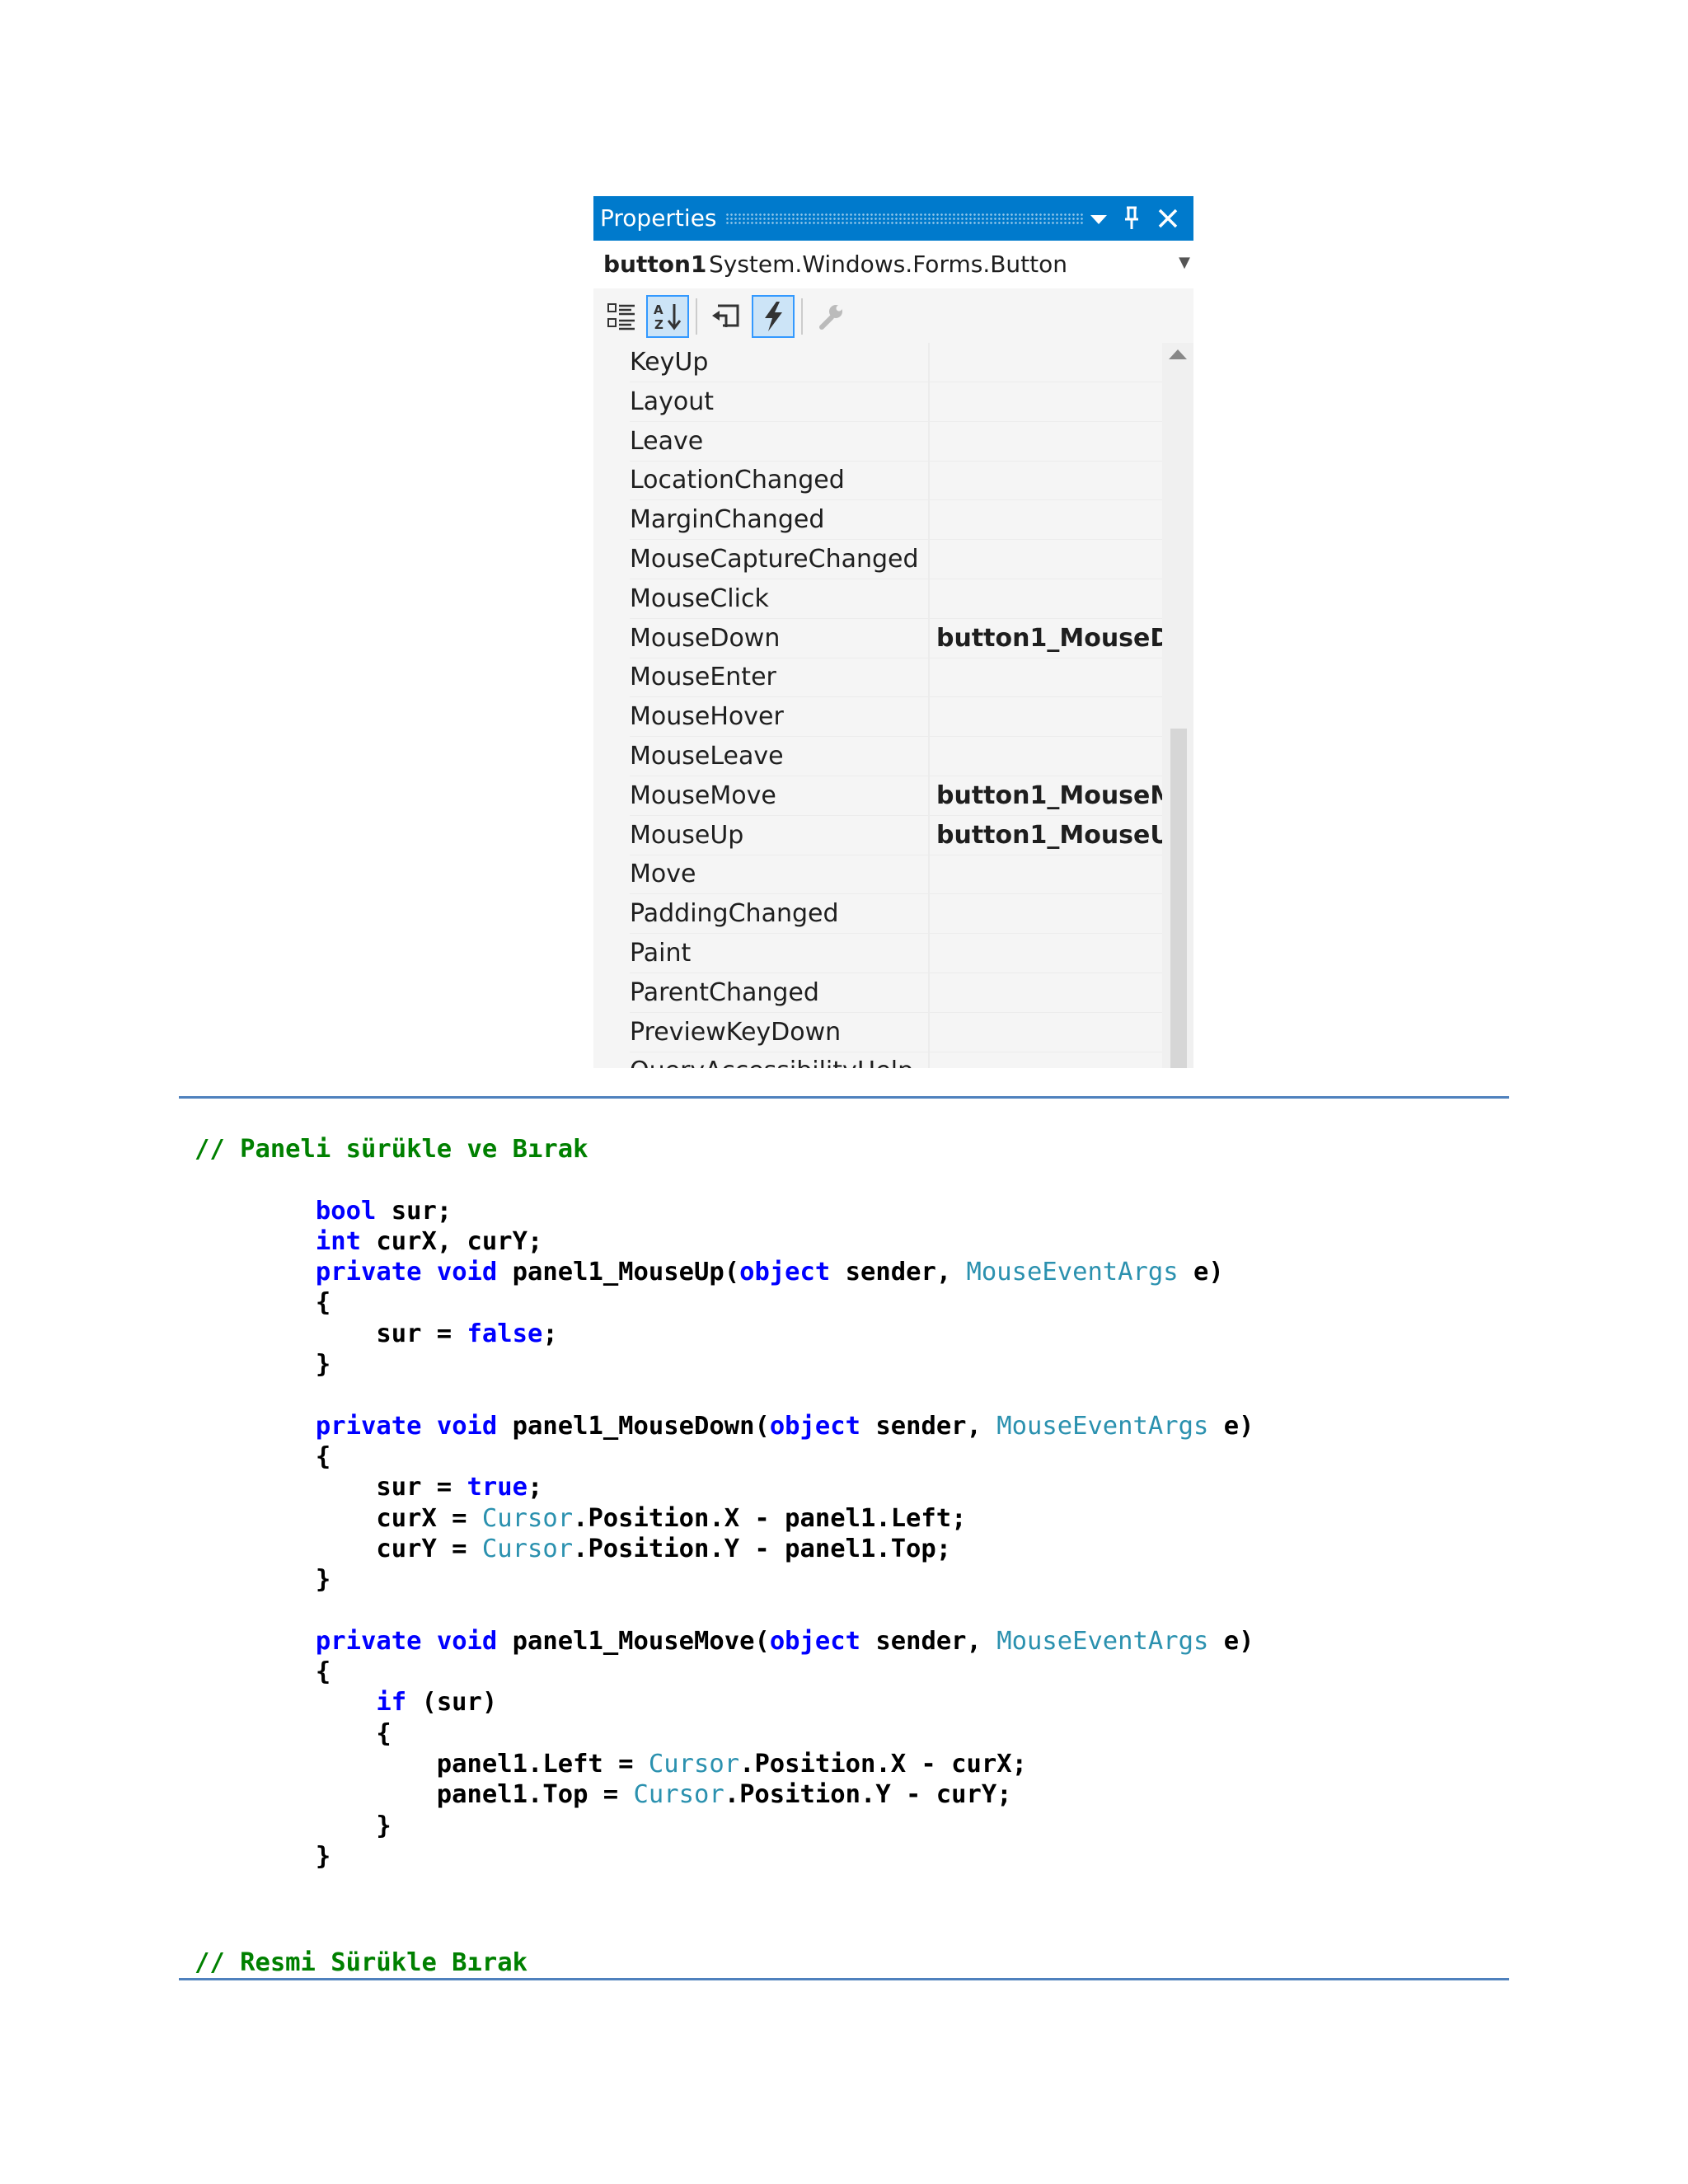 Image resolution: width=1688 pixels, height=2184 pixels. I want to click on vertical-scrollbar, so click(1177, 705).